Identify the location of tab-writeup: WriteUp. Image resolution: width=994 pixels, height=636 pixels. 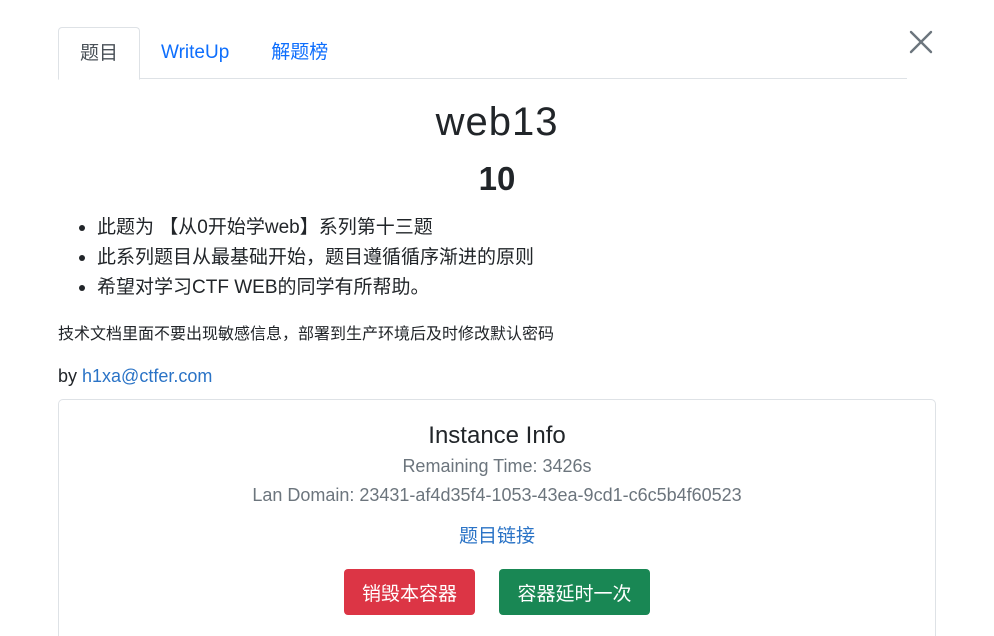
(195, 53).